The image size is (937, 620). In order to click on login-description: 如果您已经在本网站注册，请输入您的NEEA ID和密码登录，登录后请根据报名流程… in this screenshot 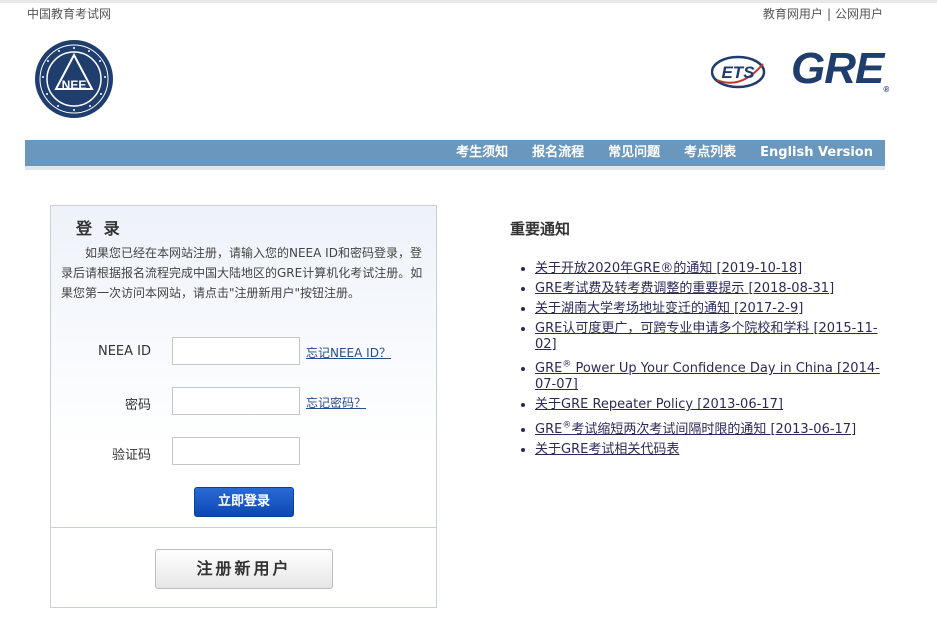, I will do `click(242, 273)`.